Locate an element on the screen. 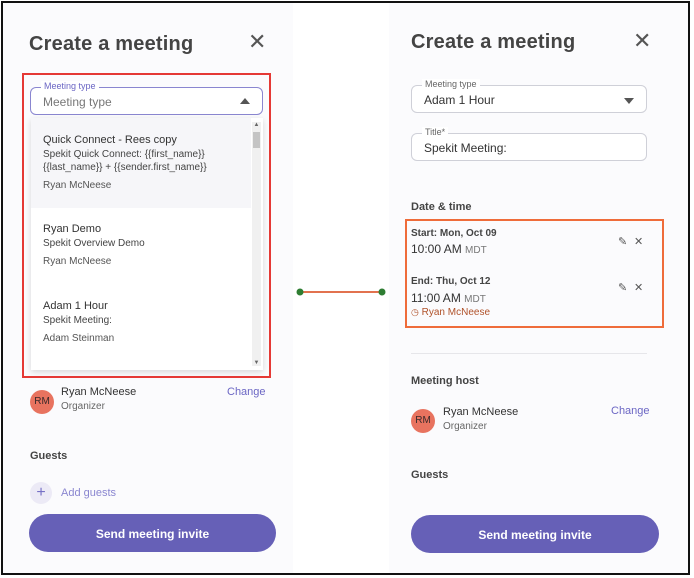  owner-tag-name: Ryan McNeese is located at coordinates (455, 312).